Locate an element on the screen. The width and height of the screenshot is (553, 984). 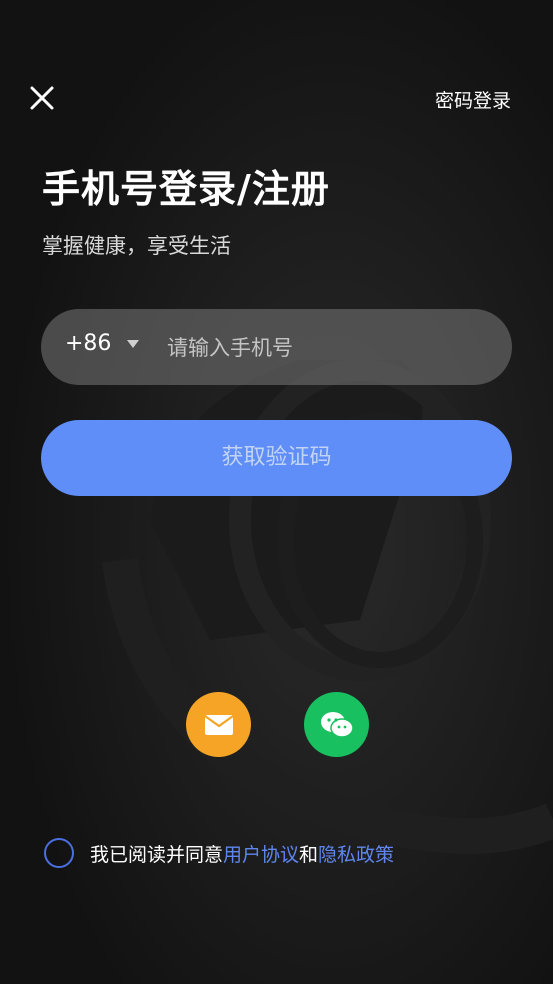
mail-icon is located at coordinates (218, 724).